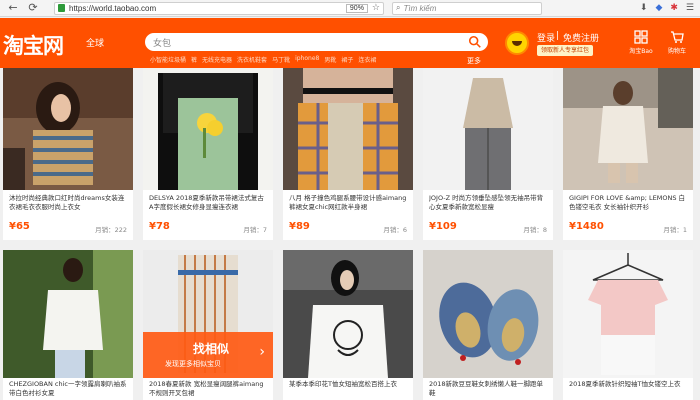 This screenshot has width=700, height=400. Describe the element at coordinates (474, 61) in the screenshot. I see `more-link: 更多` at that location.